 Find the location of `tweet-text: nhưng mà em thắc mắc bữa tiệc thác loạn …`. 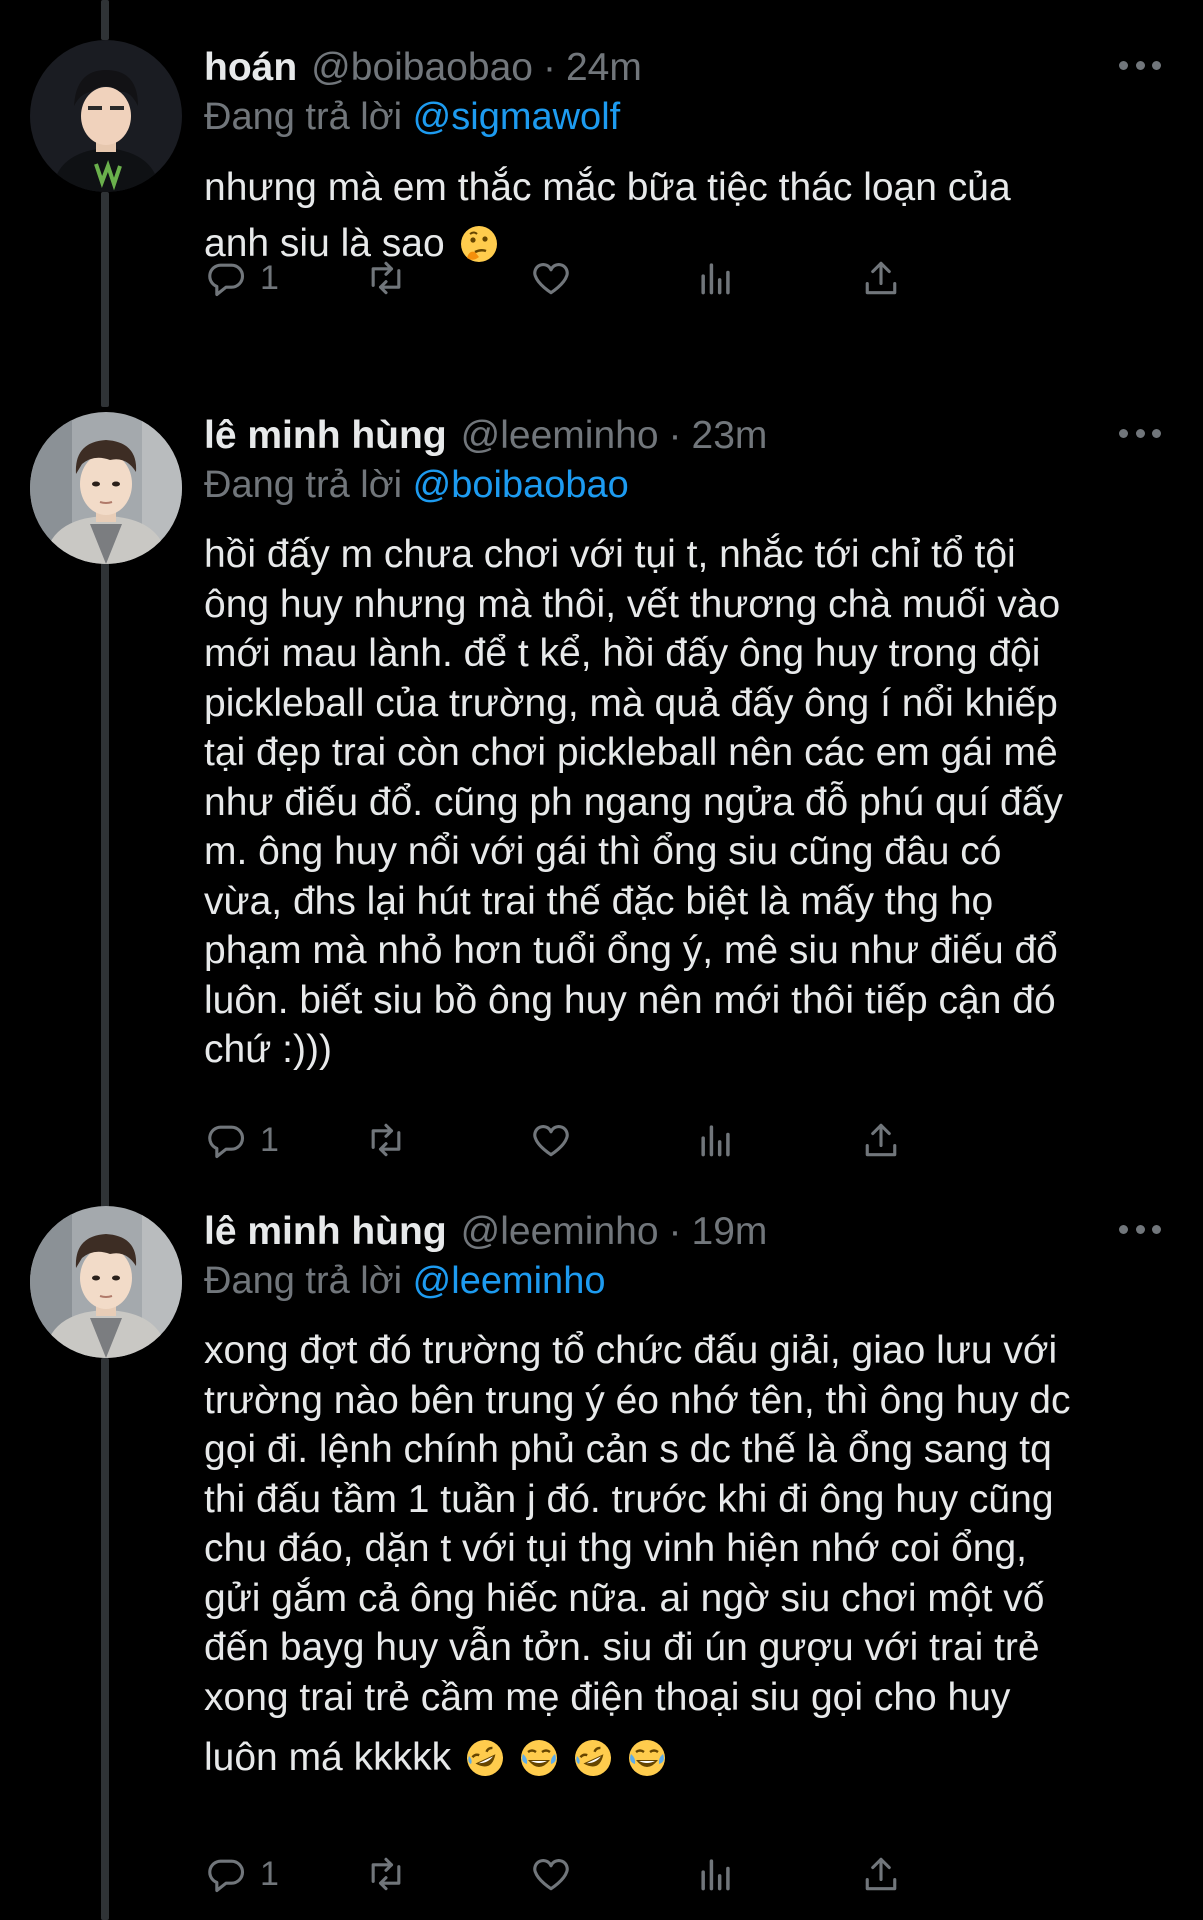

tweet-text: nhưng mà em thắc mắc bữa tiệc thác loạn … is located at coordinates (607, 187).